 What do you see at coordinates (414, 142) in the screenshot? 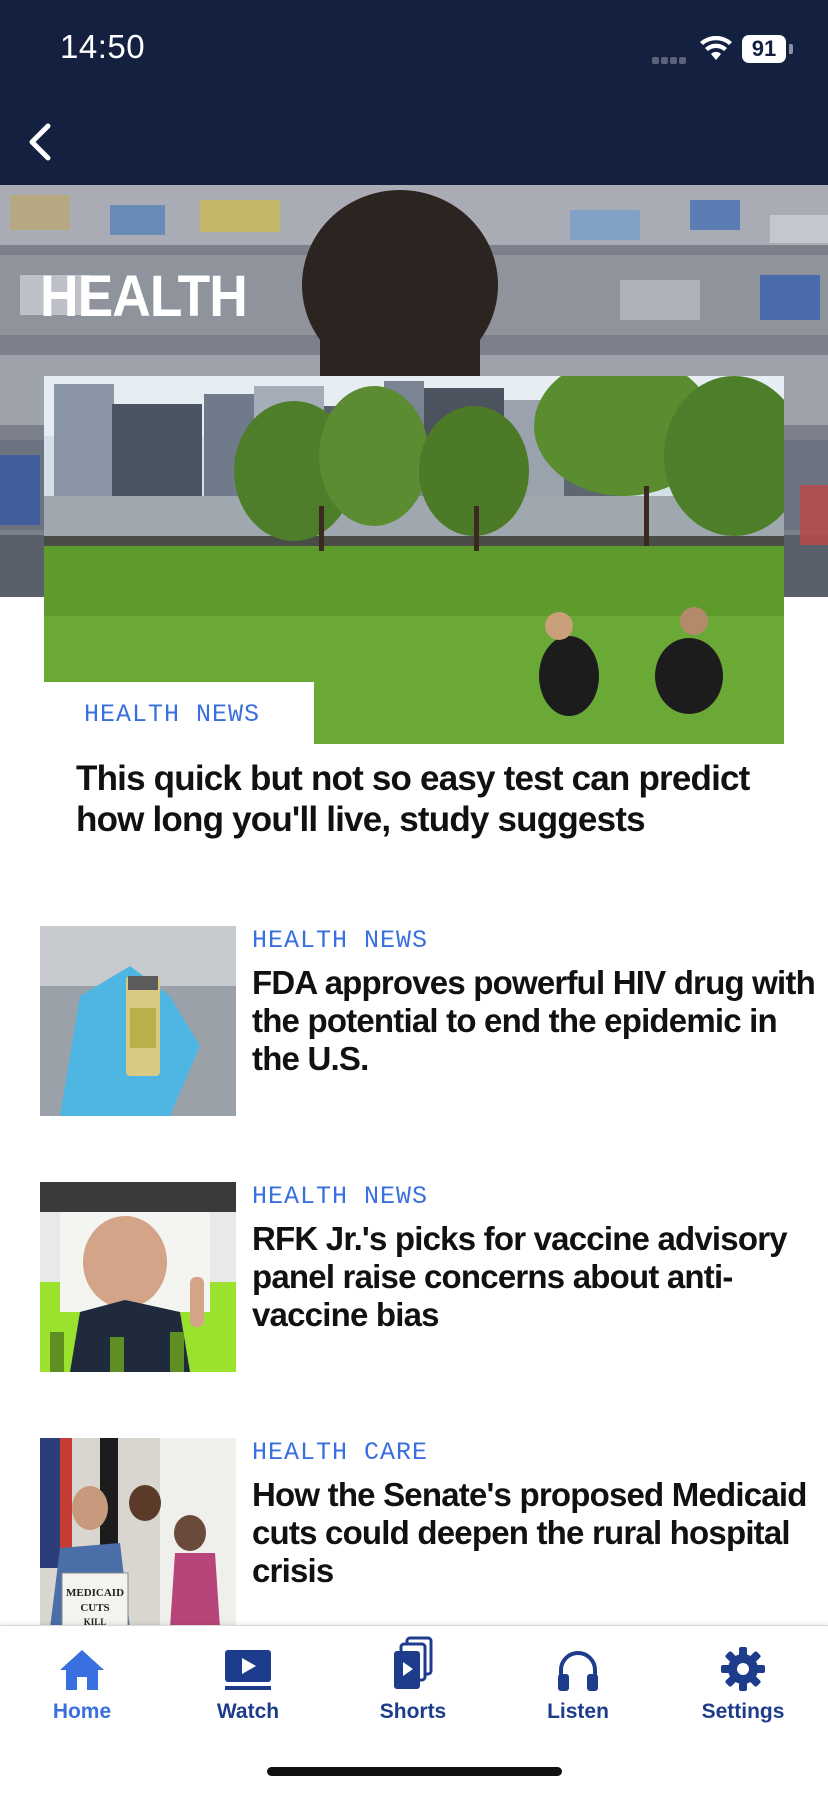
I see `navigation-bar` at bounding box center [414, 142].